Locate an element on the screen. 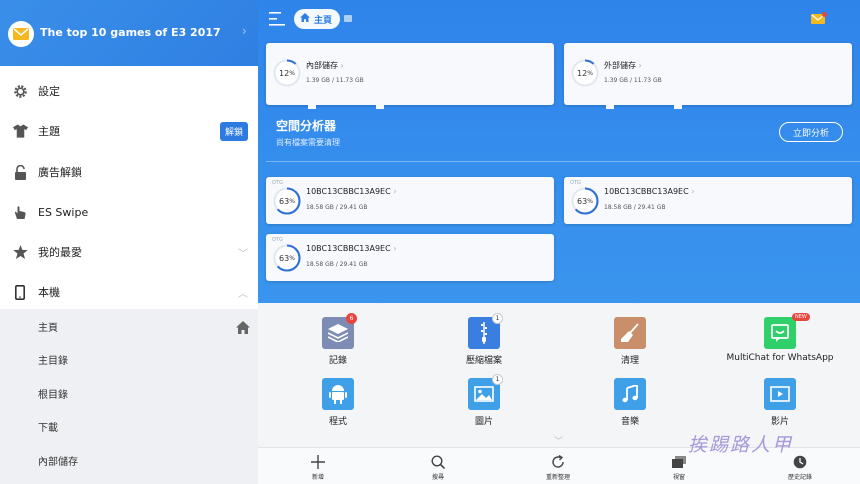 The width and height of the screenshot is (860, 484). sidebar-item-themes: 主題 解鎖 is located at coordinates (129, 131).